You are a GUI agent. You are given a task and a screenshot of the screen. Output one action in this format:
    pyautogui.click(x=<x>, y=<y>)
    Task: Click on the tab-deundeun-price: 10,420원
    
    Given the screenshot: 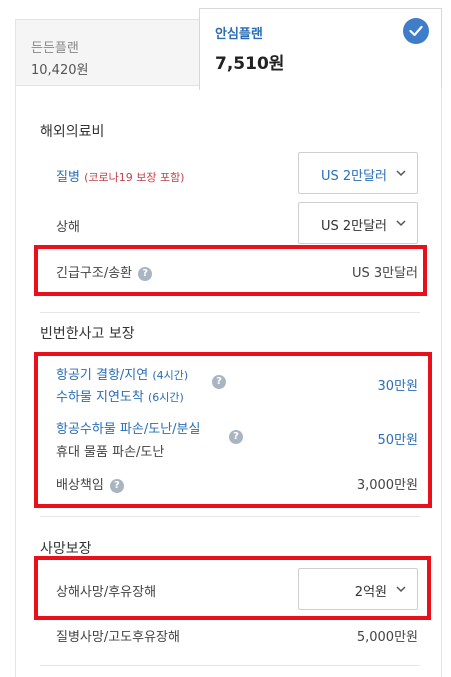 What is the action you would take?
    pyautogui.click(x=60, y=70)
    